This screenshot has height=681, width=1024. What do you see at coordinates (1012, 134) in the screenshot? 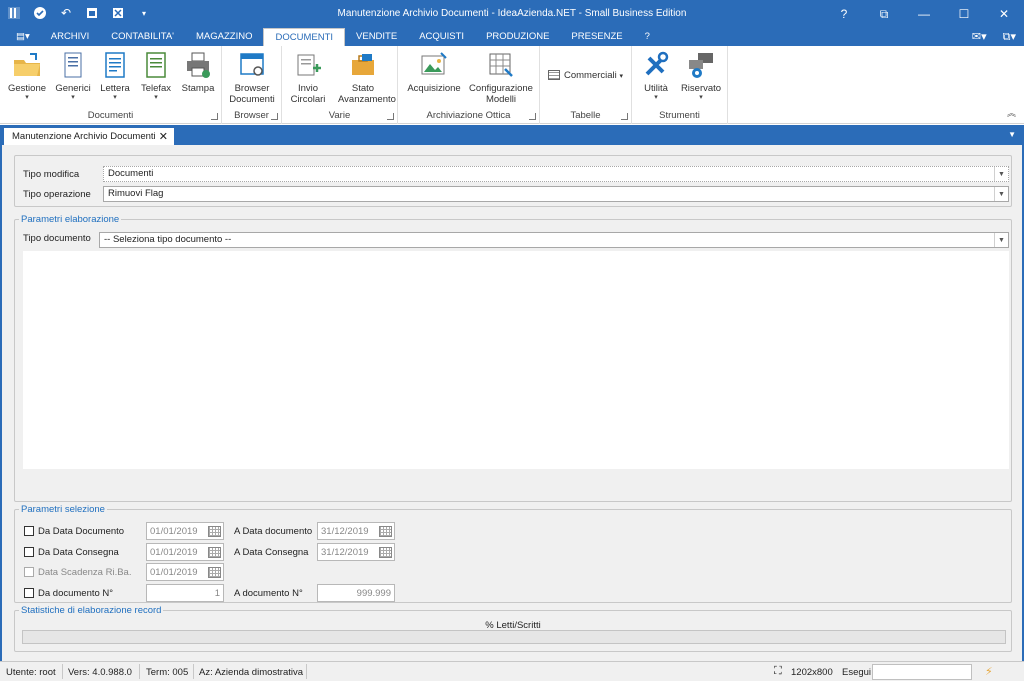
I see `tab-list-icon: ▼` at bounding box center [1012, 134].